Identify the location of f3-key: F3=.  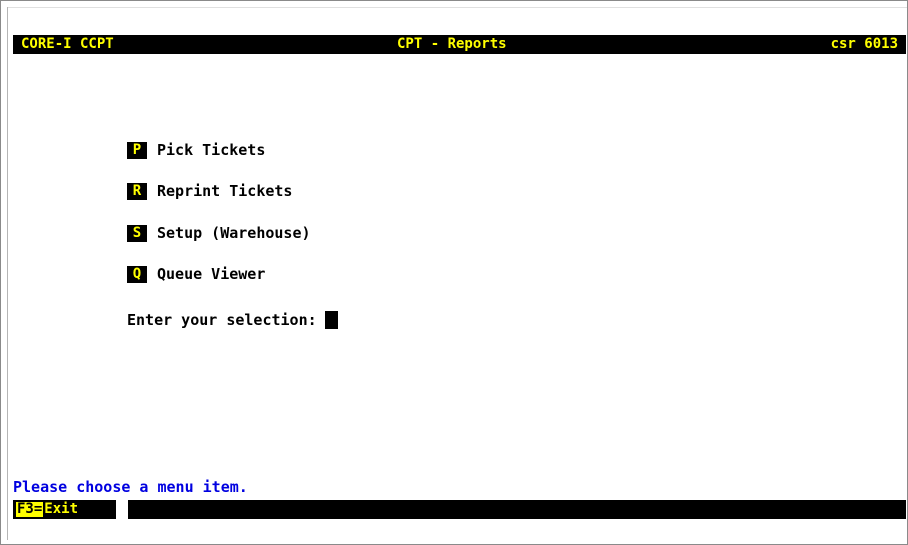
(30, 509).